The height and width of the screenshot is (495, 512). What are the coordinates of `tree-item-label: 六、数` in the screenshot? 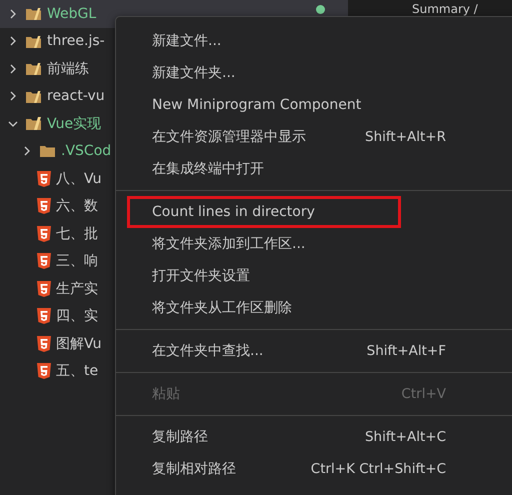 It's located at (77, 206).